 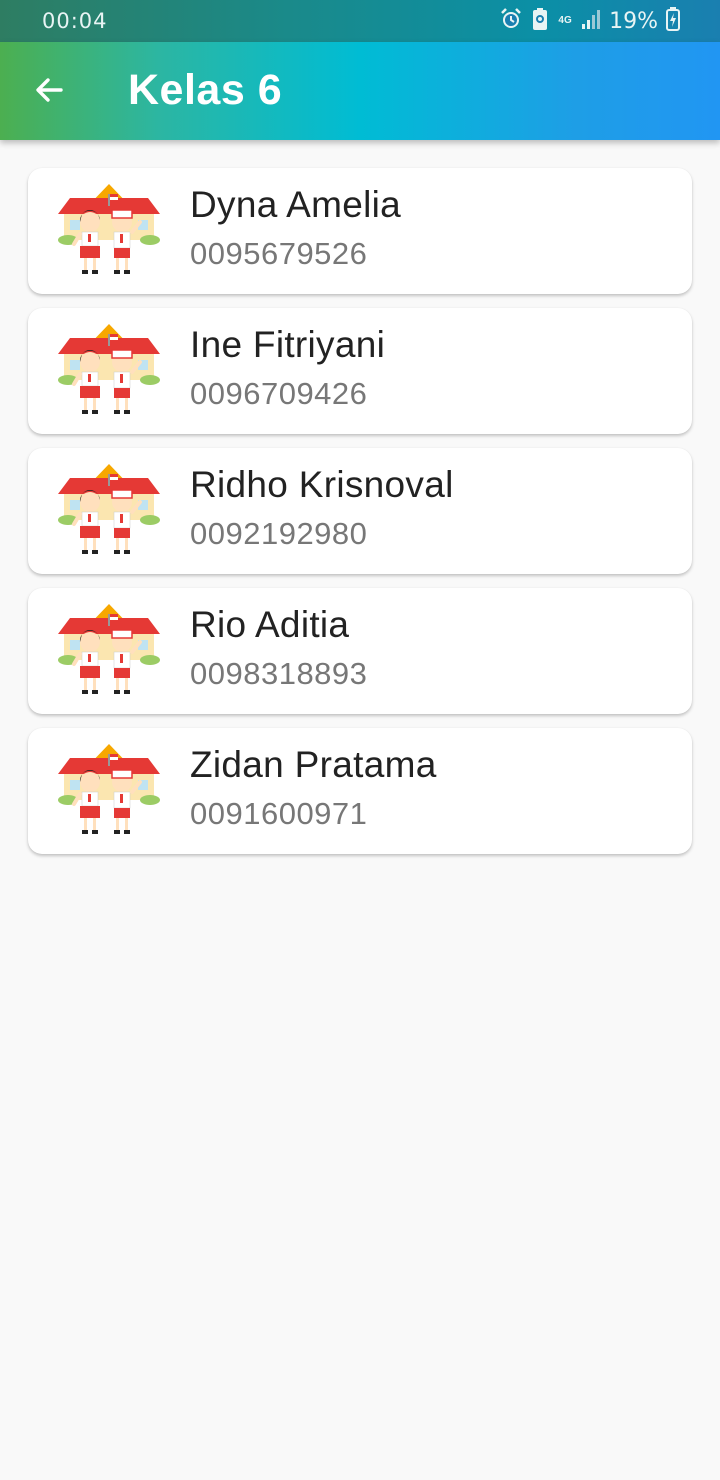 What do you see at coordinates (279, 813) in the screenshot?
I see `student-nisn: 0091600971` at bounding box center [279, 813].